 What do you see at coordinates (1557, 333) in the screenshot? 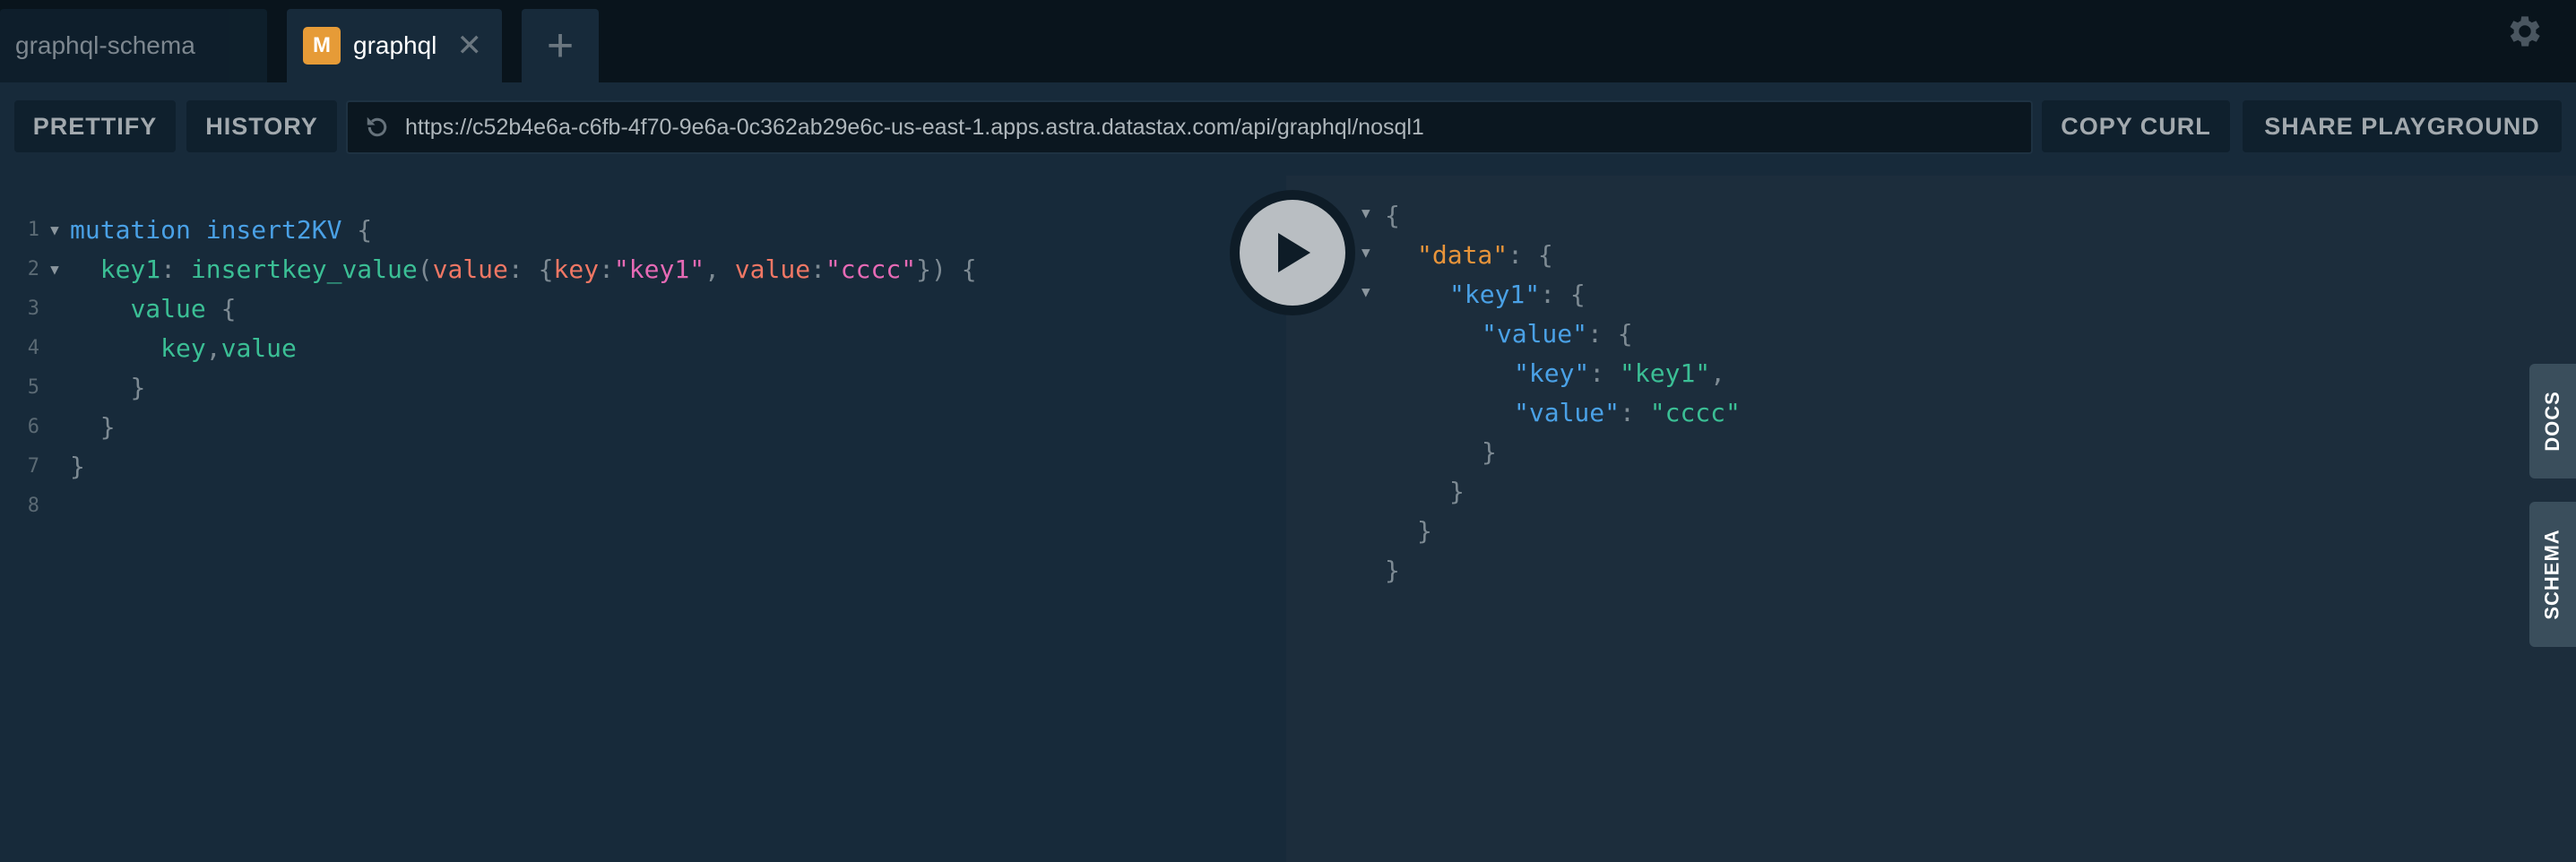
I see `json-line: "value": {` at bounding box center [1557, 333].